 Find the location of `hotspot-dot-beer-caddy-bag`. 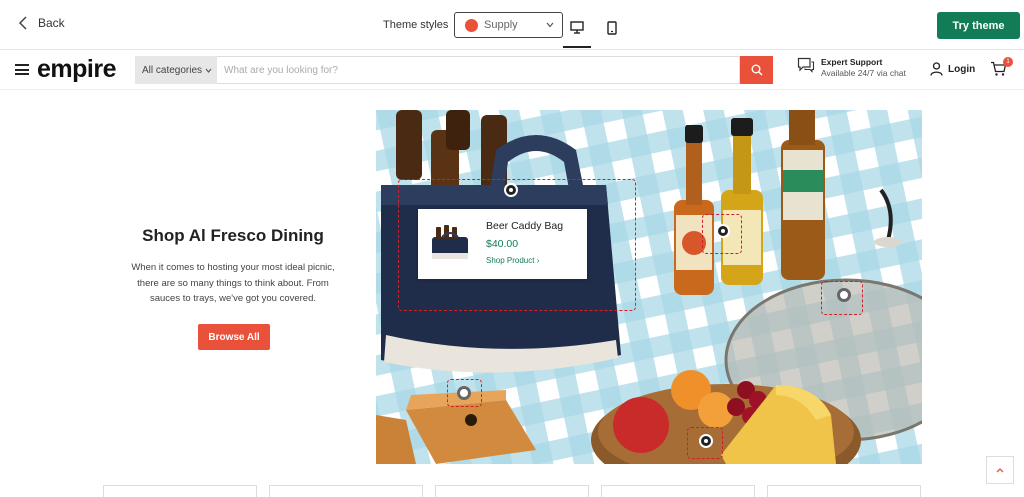

hotspot-dot-beer-caddy-bag is located at coordinates (511, 190).